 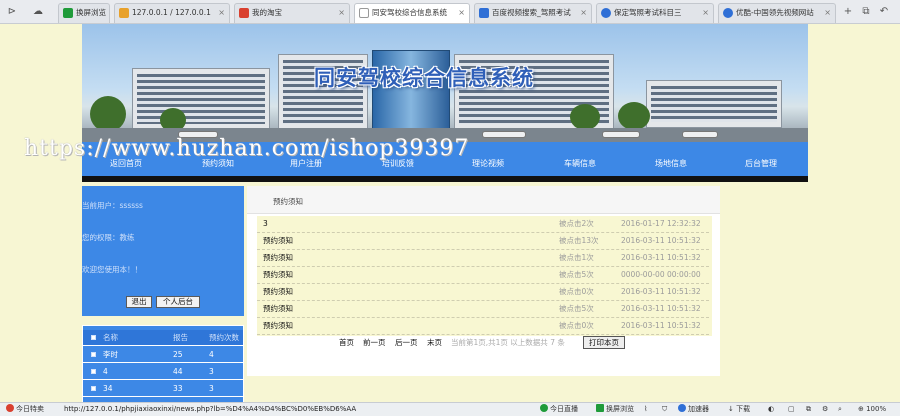 I want to click on item-clicks: 被点击0次, so click(x=576, y=325).